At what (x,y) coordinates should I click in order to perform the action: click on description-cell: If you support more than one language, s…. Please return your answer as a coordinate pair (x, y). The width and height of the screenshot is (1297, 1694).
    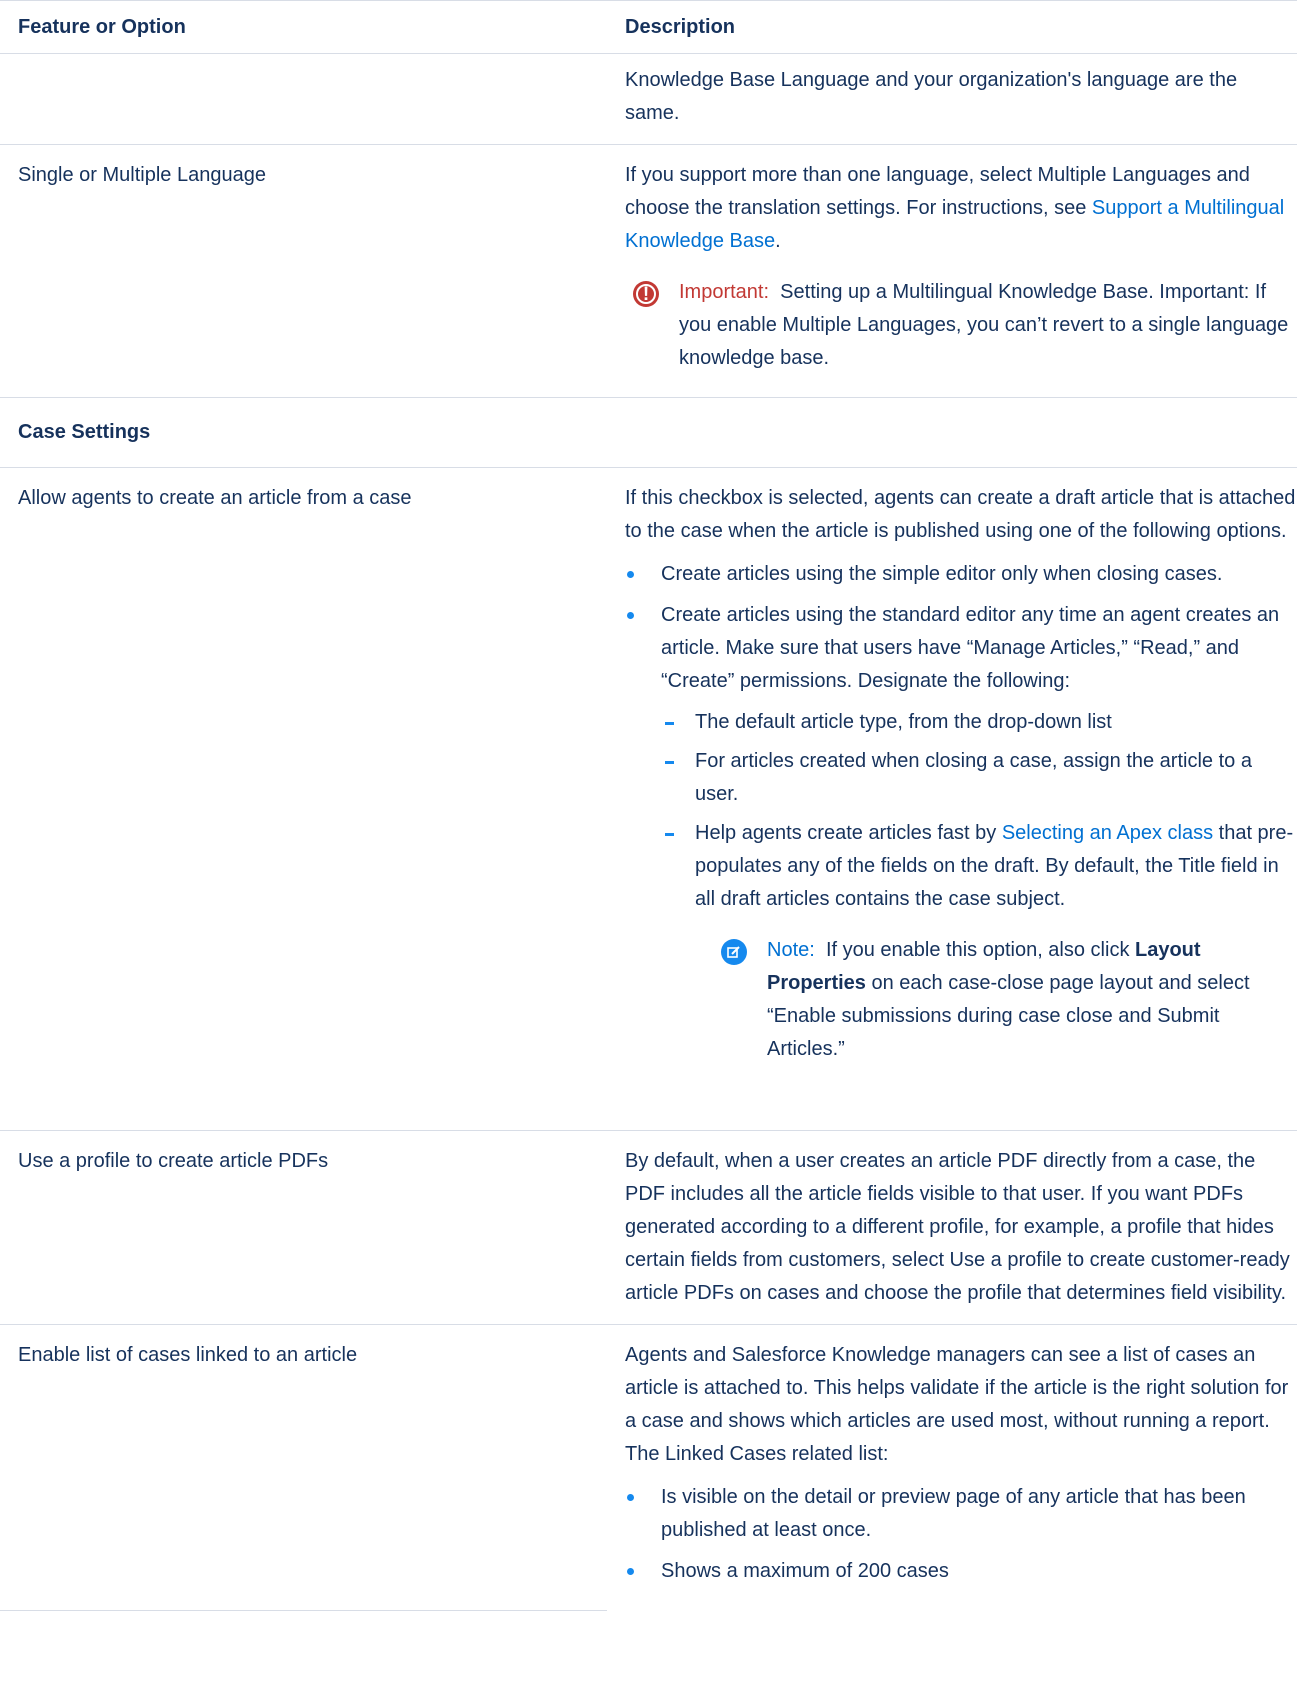
    Looking at the image, I should click on (952, 271).